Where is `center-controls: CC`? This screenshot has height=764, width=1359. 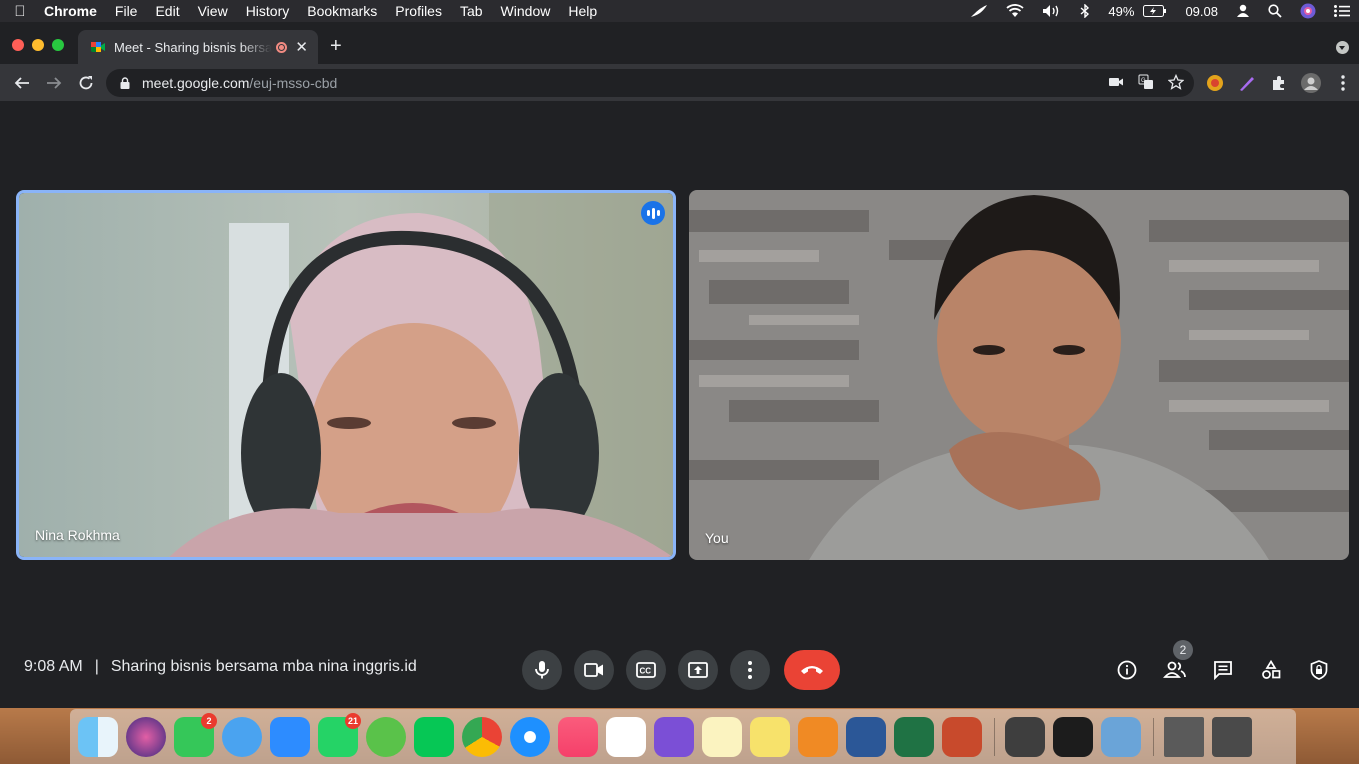 center-controls: CC is located at coordinates (681, 670).